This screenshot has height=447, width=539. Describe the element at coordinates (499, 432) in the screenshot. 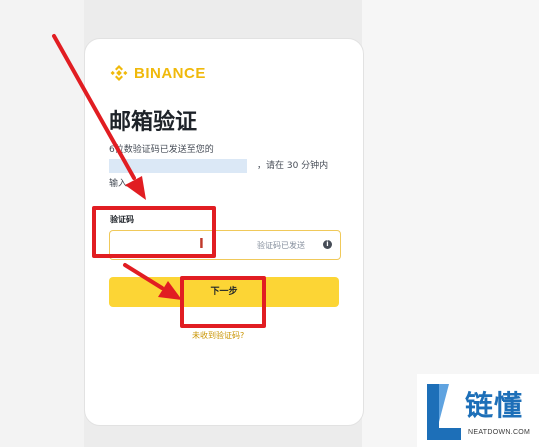

I see `watermark-site: NEATDOWN.COM` at that location.